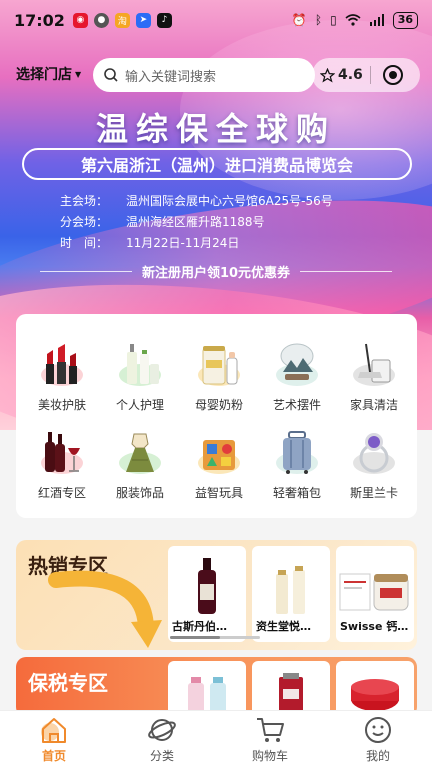 This screenshot has height=768, width=432. Describe the element at coordinates (84, 222) in the screenshot. I see `info-label: 分会场：` at that location.